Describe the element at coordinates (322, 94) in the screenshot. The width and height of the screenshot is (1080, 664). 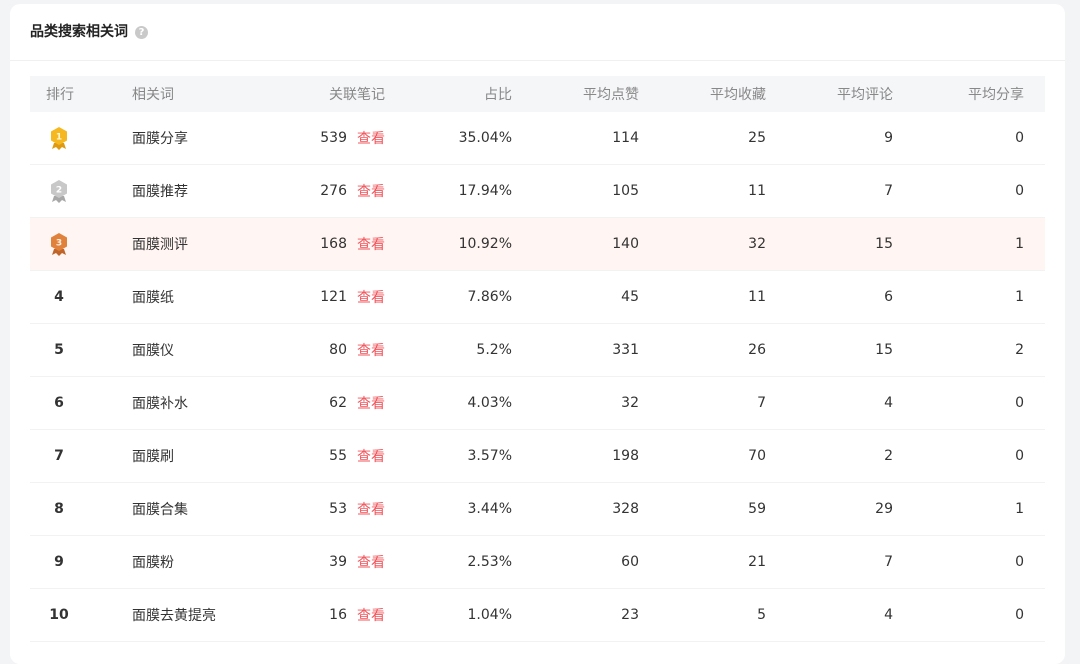
I see `header-notes: 关联笔记` at that location.